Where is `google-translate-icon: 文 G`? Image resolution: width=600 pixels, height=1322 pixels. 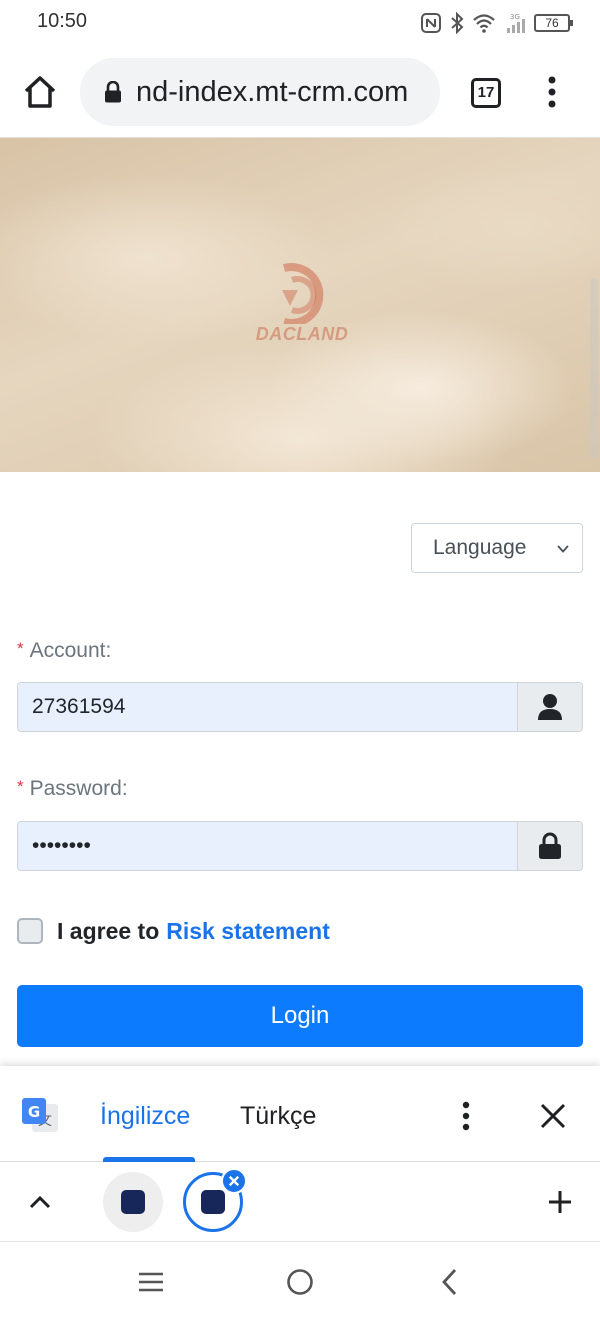
google-translate-icon: 文 G is located at coordinates (40, 1116).